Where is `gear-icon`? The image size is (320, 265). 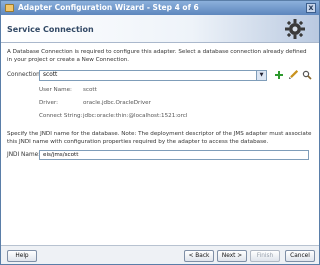 gear-icon is located at coordinates (295, 29).